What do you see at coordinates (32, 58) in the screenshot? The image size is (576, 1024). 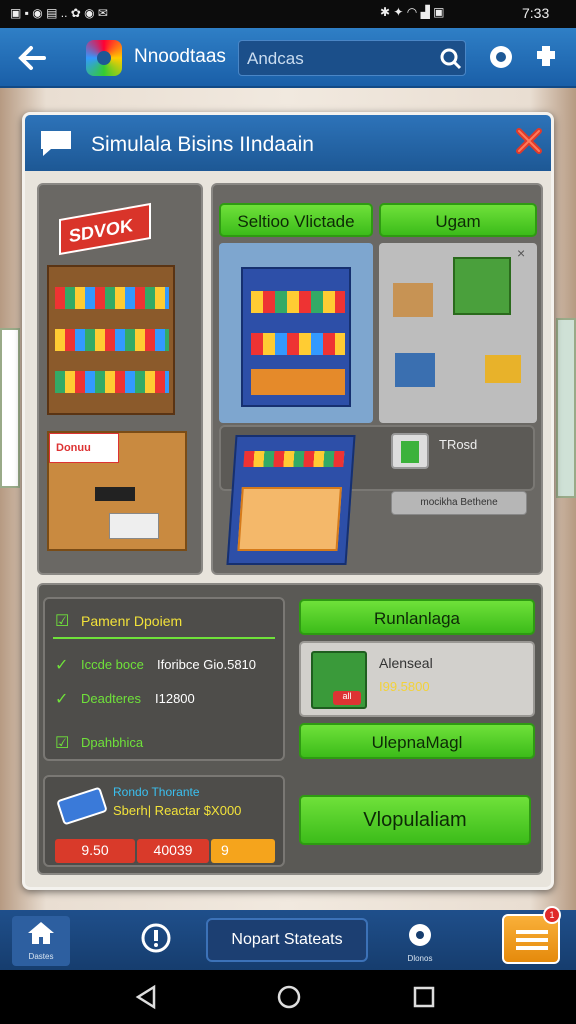 I see `back-arrow-icon` at bounding box center [32, 58].